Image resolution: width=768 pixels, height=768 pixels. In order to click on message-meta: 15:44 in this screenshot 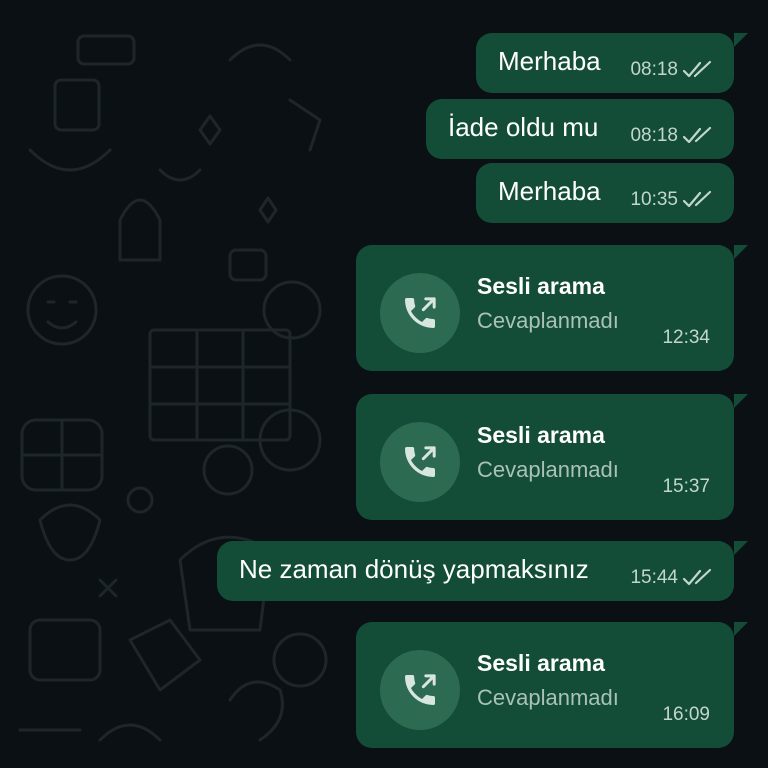, I will do `click(673, 578)`.